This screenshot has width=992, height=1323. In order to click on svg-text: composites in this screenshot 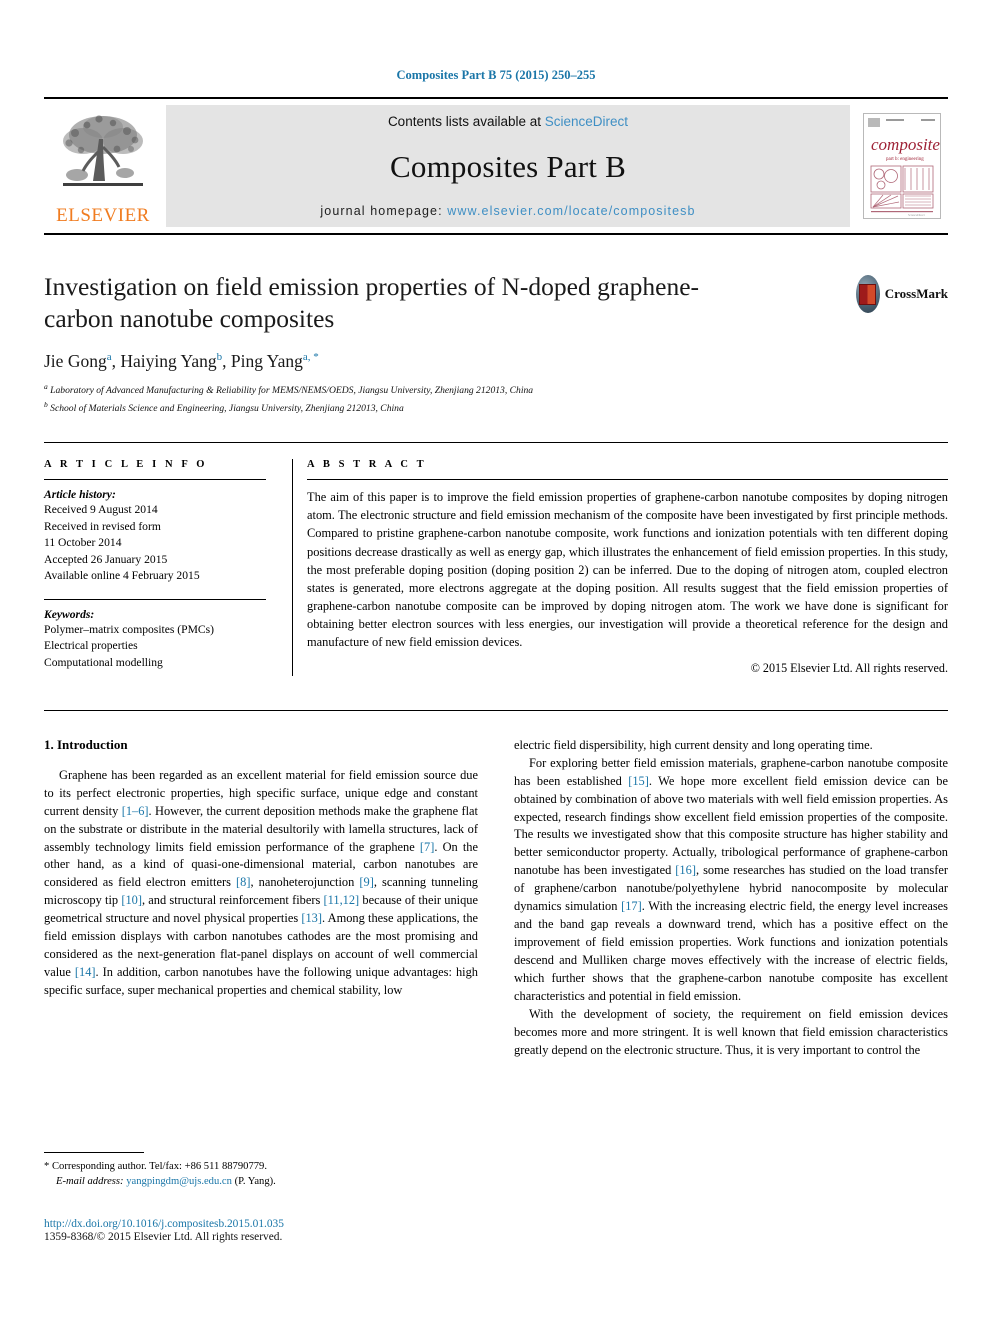, I will do `click(905, 144)`.